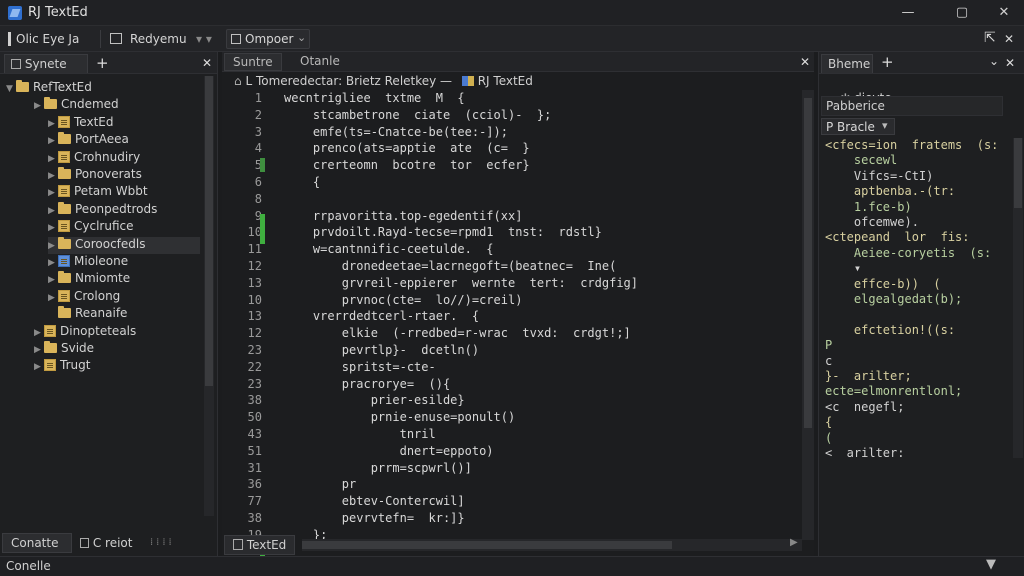 Image resolution: width=1024 pixels, height=576 pixels. What do you see at coordinates (487, 545) in the screenshot?
I see `editor-hscroll-thumb` at bounding box center [487, 545].